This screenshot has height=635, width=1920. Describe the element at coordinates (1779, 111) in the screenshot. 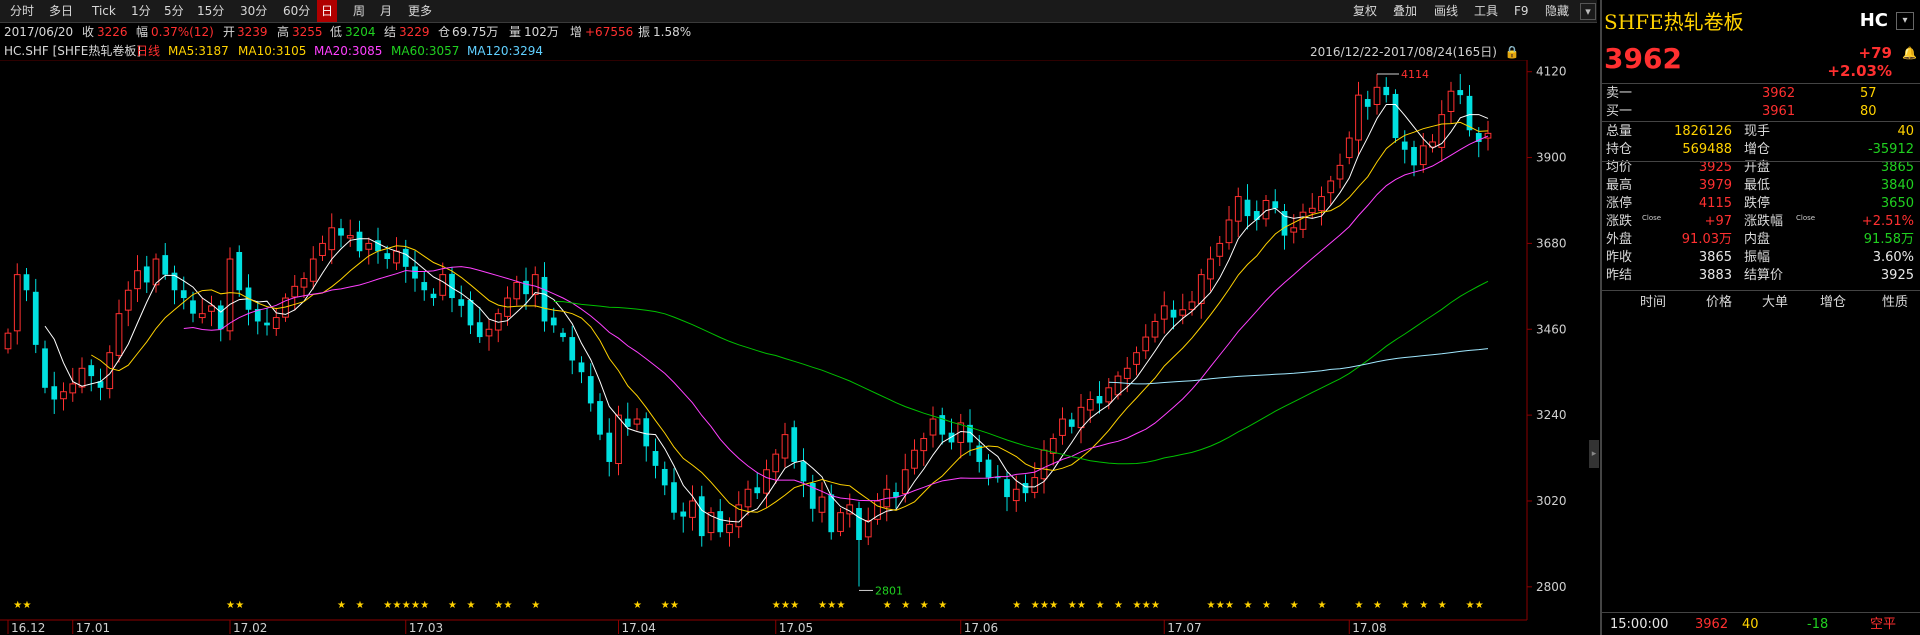

I see `bid-price: 3961` at that location.